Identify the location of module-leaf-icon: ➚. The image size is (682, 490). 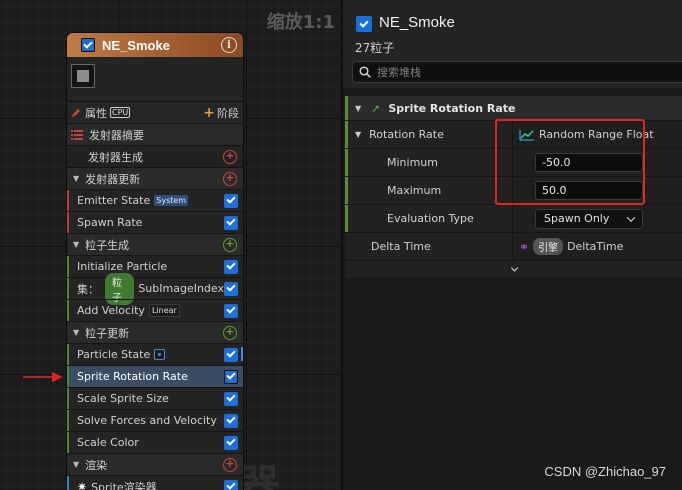
(376, 108).